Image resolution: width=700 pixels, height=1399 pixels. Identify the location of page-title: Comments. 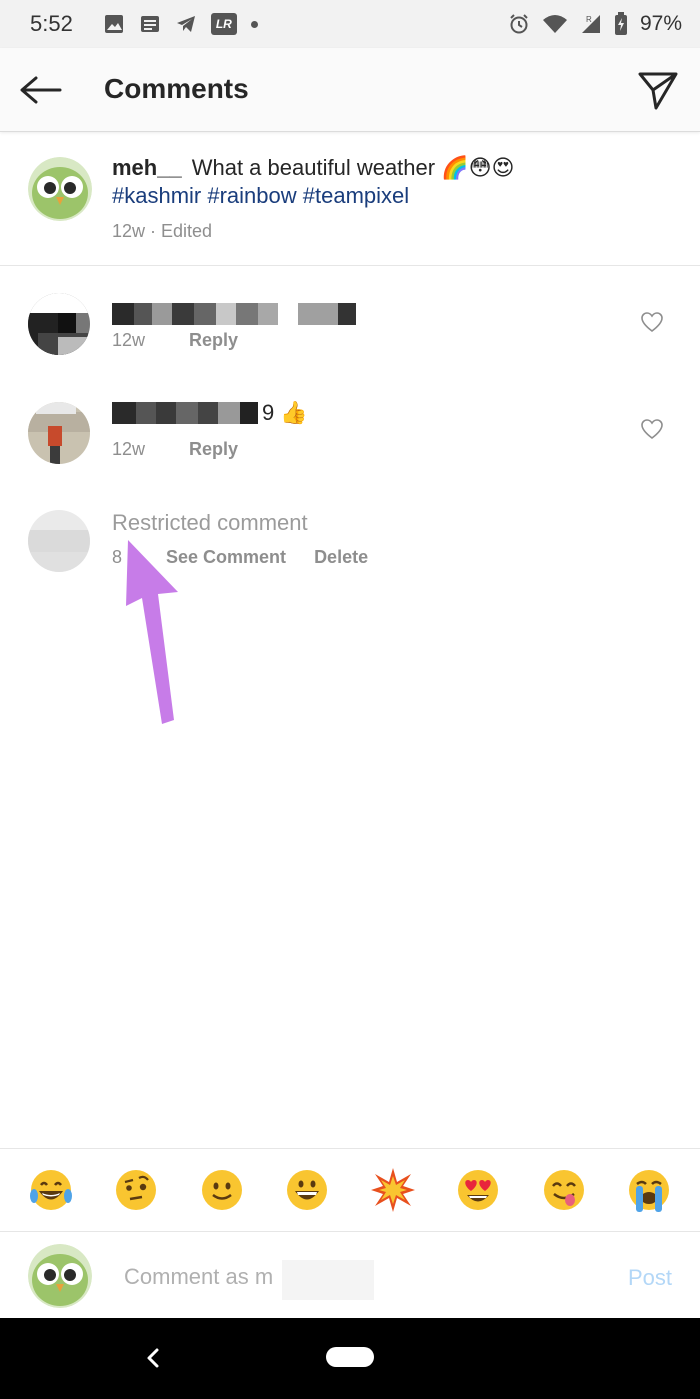
(176, 88).